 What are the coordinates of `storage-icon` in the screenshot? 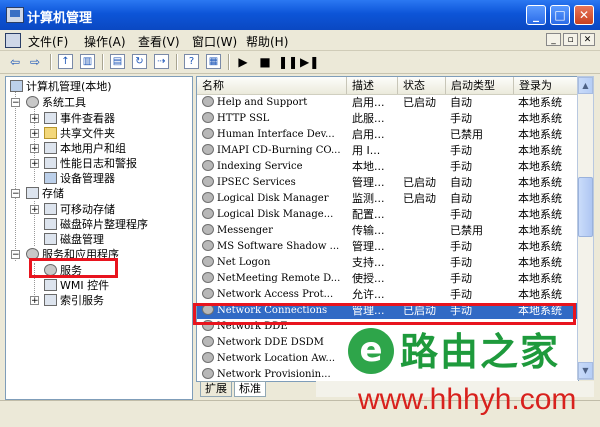 It's located at (32, 193).